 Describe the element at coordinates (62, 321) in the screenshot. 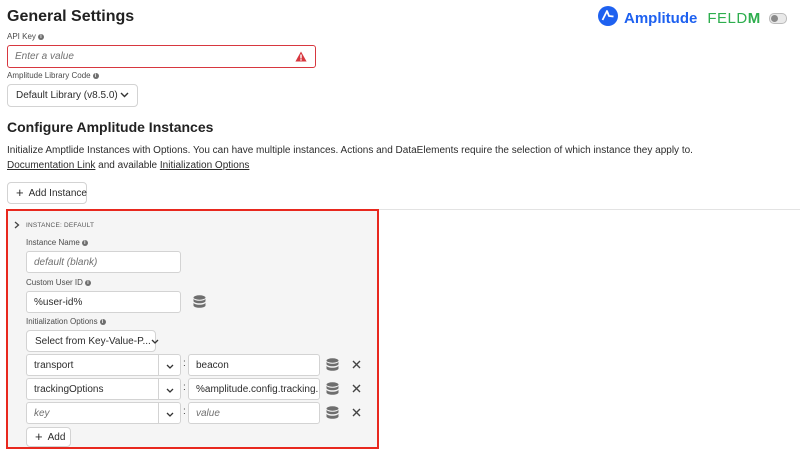

I see `init-options-label-text: Initialization Options` at that location.